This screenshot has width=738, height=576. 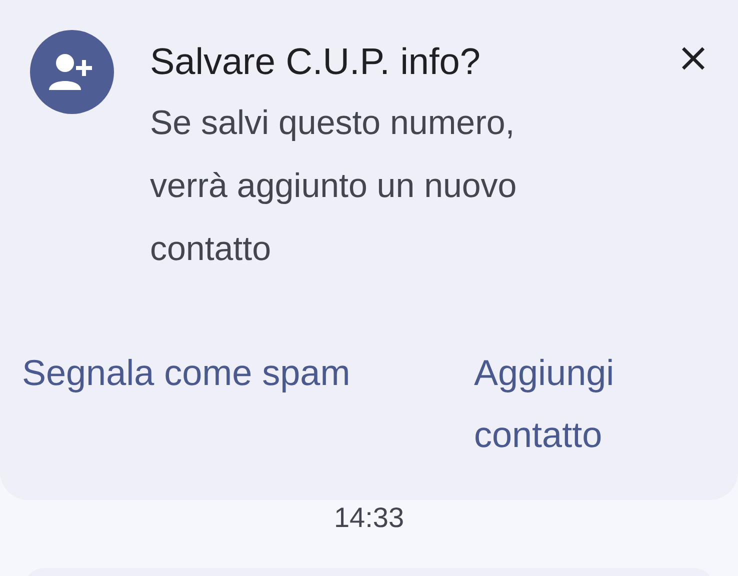 What do you see at coordinates (369, 518) in the screenshot?
I see `message-time: 14:33` at bounding box center [369, 518].